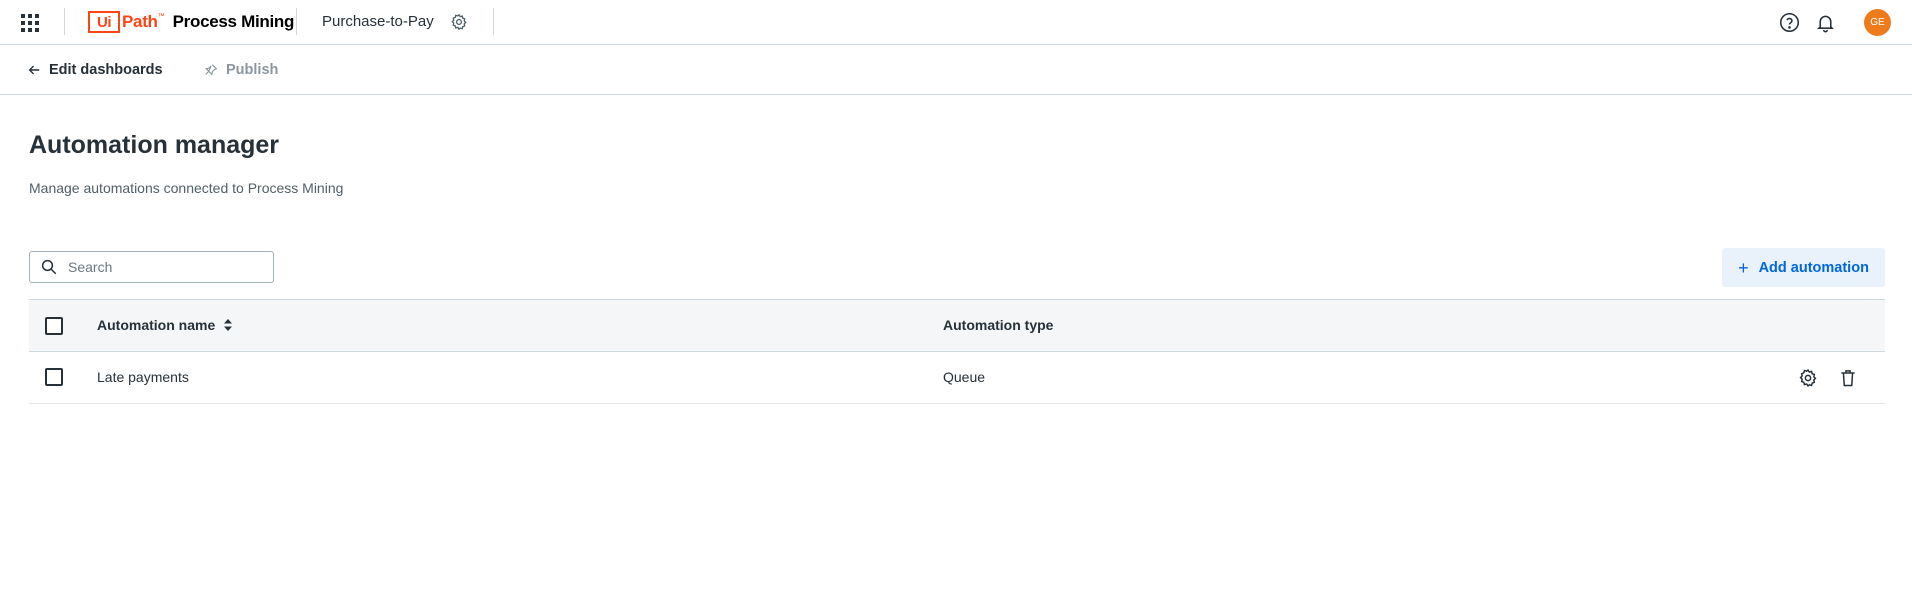 The height and width of the screenshot is (598, 1912). Describe the element at coordinates (30, 23) in the screenshot. I see `apps-grid-icon` at that location.